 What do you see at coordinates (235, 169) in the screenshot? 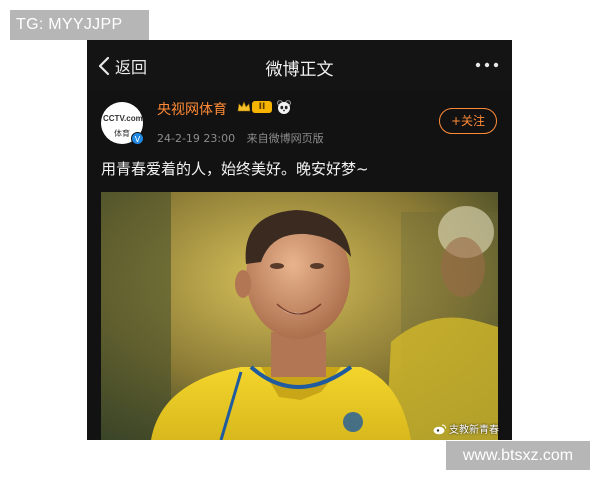
I see `post-text: 用青春爱着的人，始终美好。晚安好梦~` at bounding box center [235, 169].